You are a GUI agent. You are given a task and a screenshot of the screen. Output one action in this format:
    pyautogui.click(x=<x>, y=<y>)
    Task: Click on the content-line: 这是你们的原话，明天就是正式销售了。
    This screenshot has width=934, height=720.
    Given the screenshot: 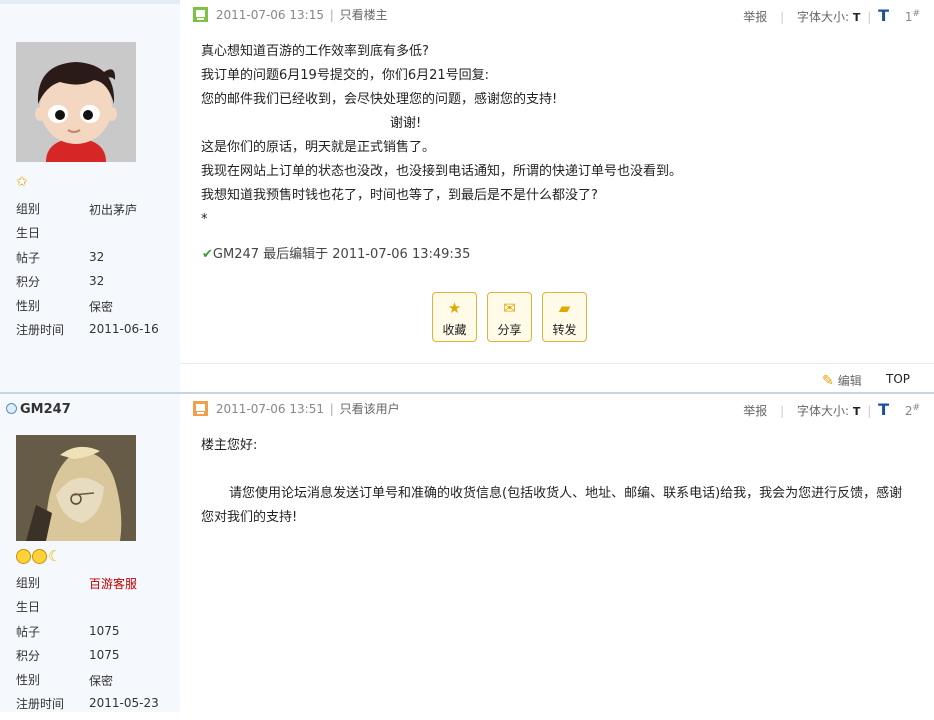 What is the action you would take?
    pyautogui.click(x=318, y=147)
    